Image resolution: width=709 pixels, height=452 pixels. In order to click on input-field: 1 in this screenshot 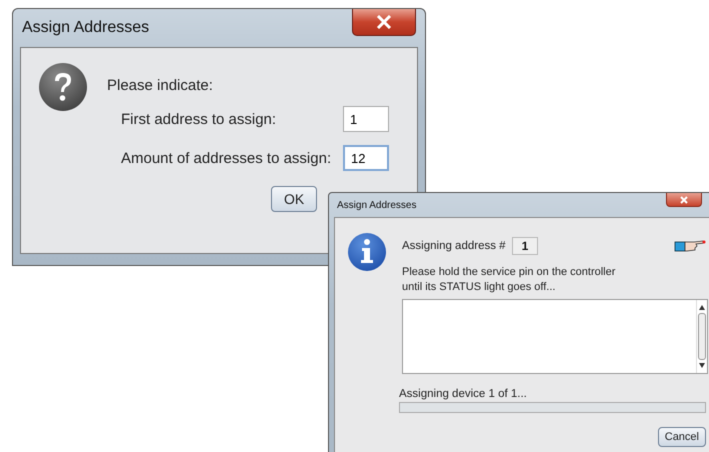, I will do `click(366, 119)`.